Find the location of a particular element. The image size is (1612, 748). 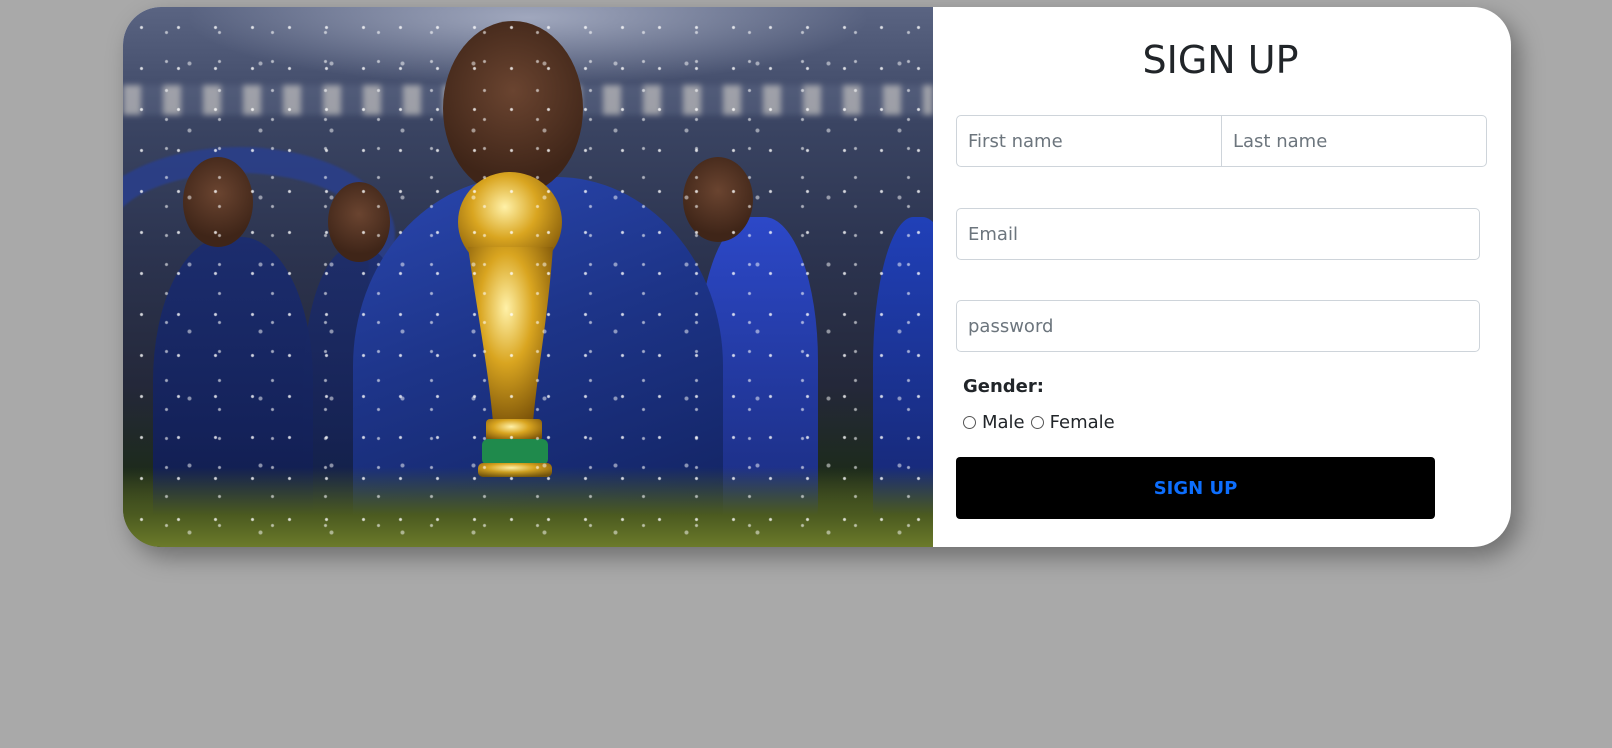

last-name-field is located at coordinates (1354, 141).